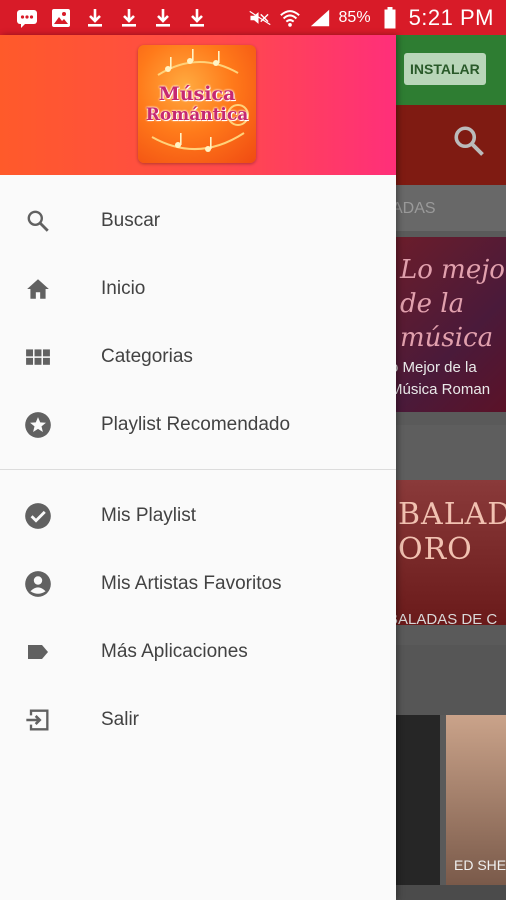  I want to click on system-indicators: 85% 5:21 PM, so click(371, 17).